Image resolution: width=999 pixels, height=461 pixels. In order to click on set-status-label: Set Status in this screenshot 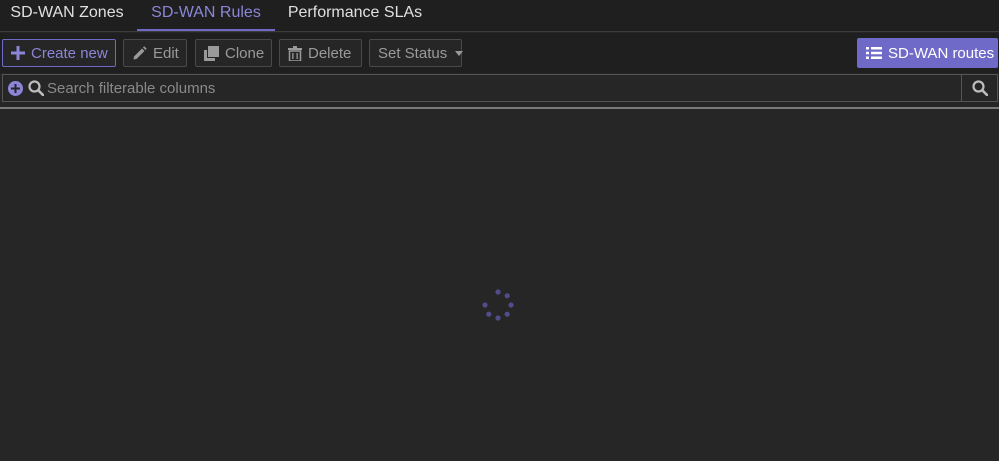, I will do `click(413, 53)`.